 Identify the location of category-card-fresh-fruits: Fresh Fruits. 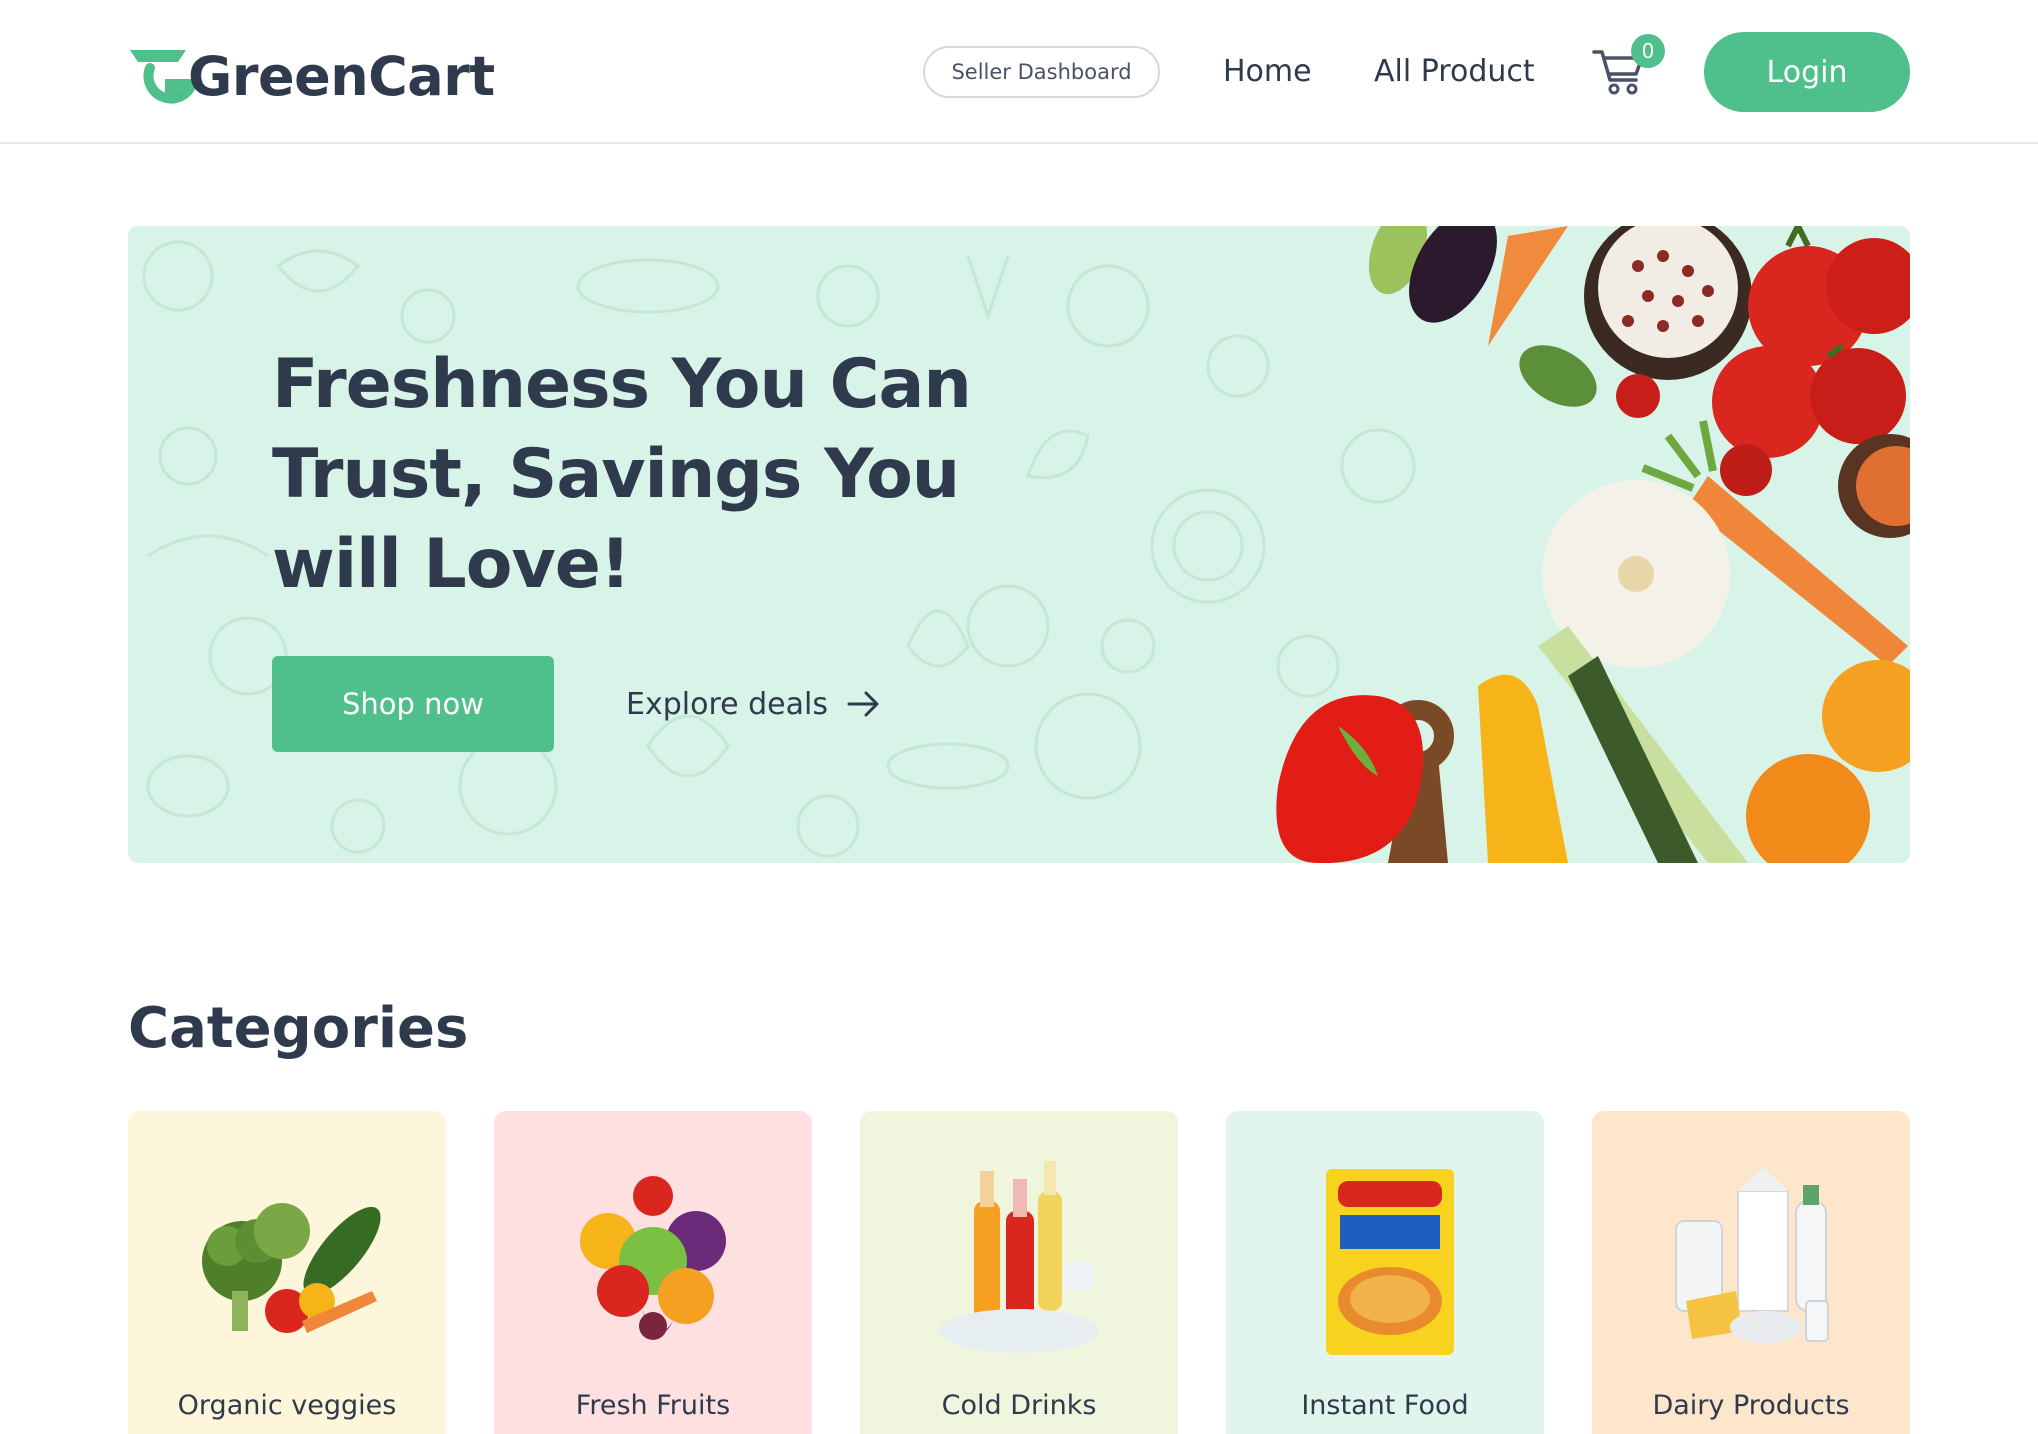
(653, 1272).